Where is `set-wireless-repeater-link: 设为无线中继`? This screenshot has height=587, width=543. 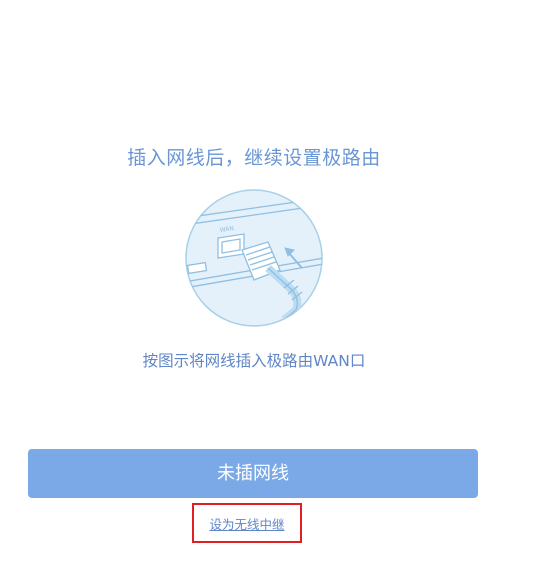
set-wireless-repeater-link: 设为无线中继 is located at coordinates (246, 523).